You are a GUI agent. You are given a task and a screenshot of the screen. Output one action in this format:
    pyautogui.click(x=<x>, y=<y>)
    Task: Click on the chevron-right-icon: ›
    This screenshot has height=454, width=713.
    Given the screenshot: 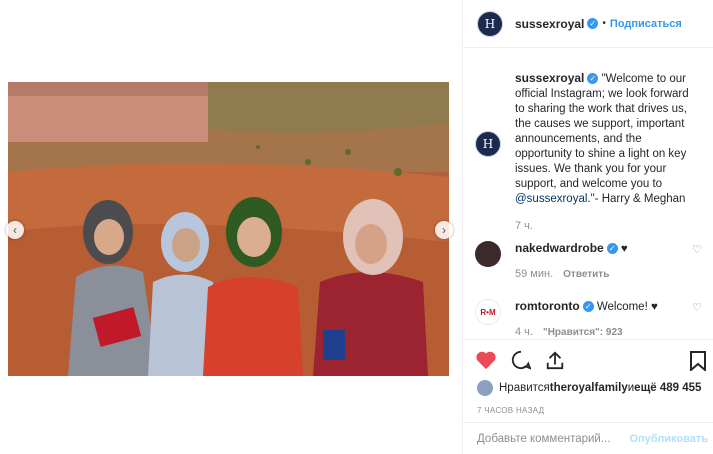 What is the action you would take?
    pyautogui.click(x=444, y=230)
    